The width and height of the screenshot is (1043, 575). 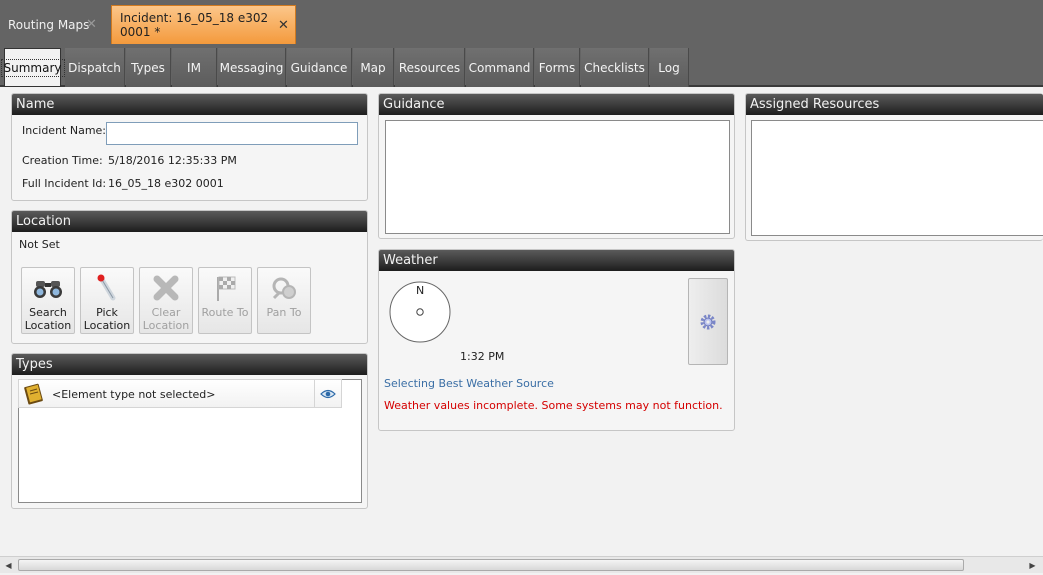 I want to click on guidance-text-area, so click(x=557, y=177).